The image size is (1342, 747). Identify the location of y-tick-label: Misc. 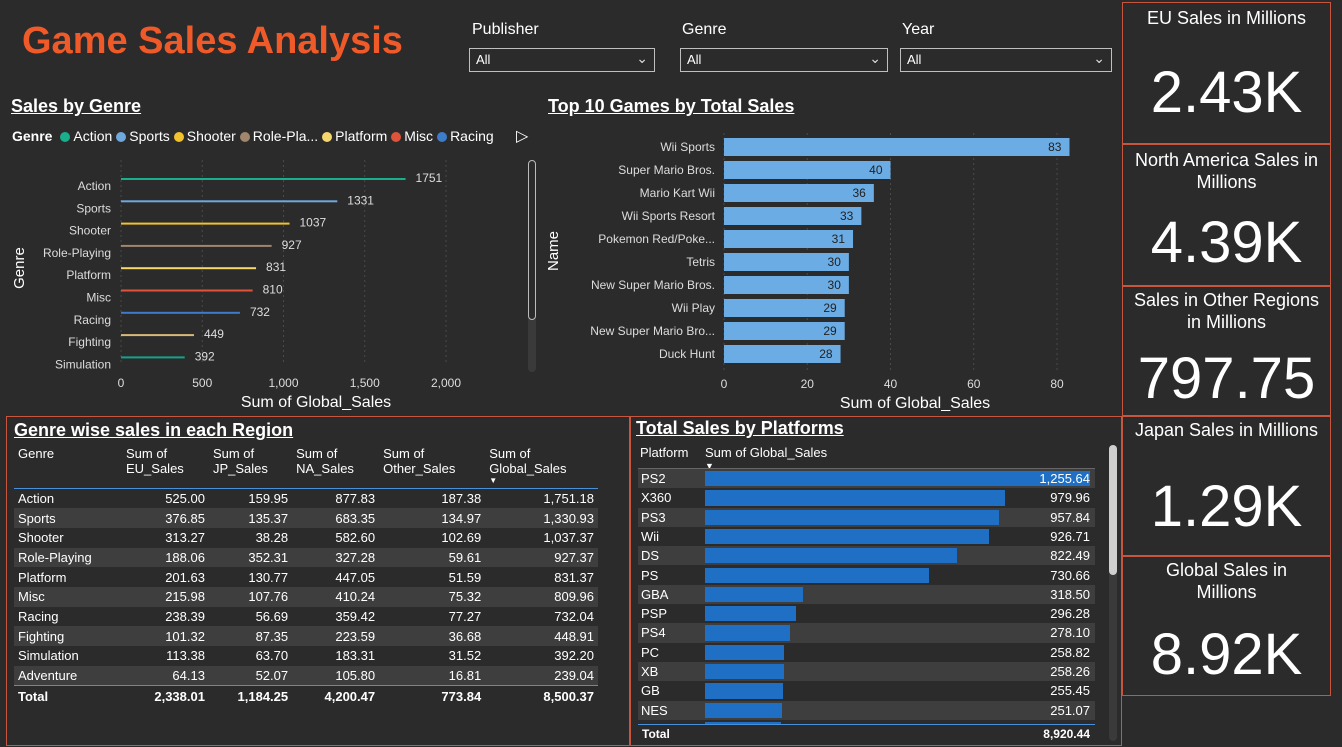
(98, 298).